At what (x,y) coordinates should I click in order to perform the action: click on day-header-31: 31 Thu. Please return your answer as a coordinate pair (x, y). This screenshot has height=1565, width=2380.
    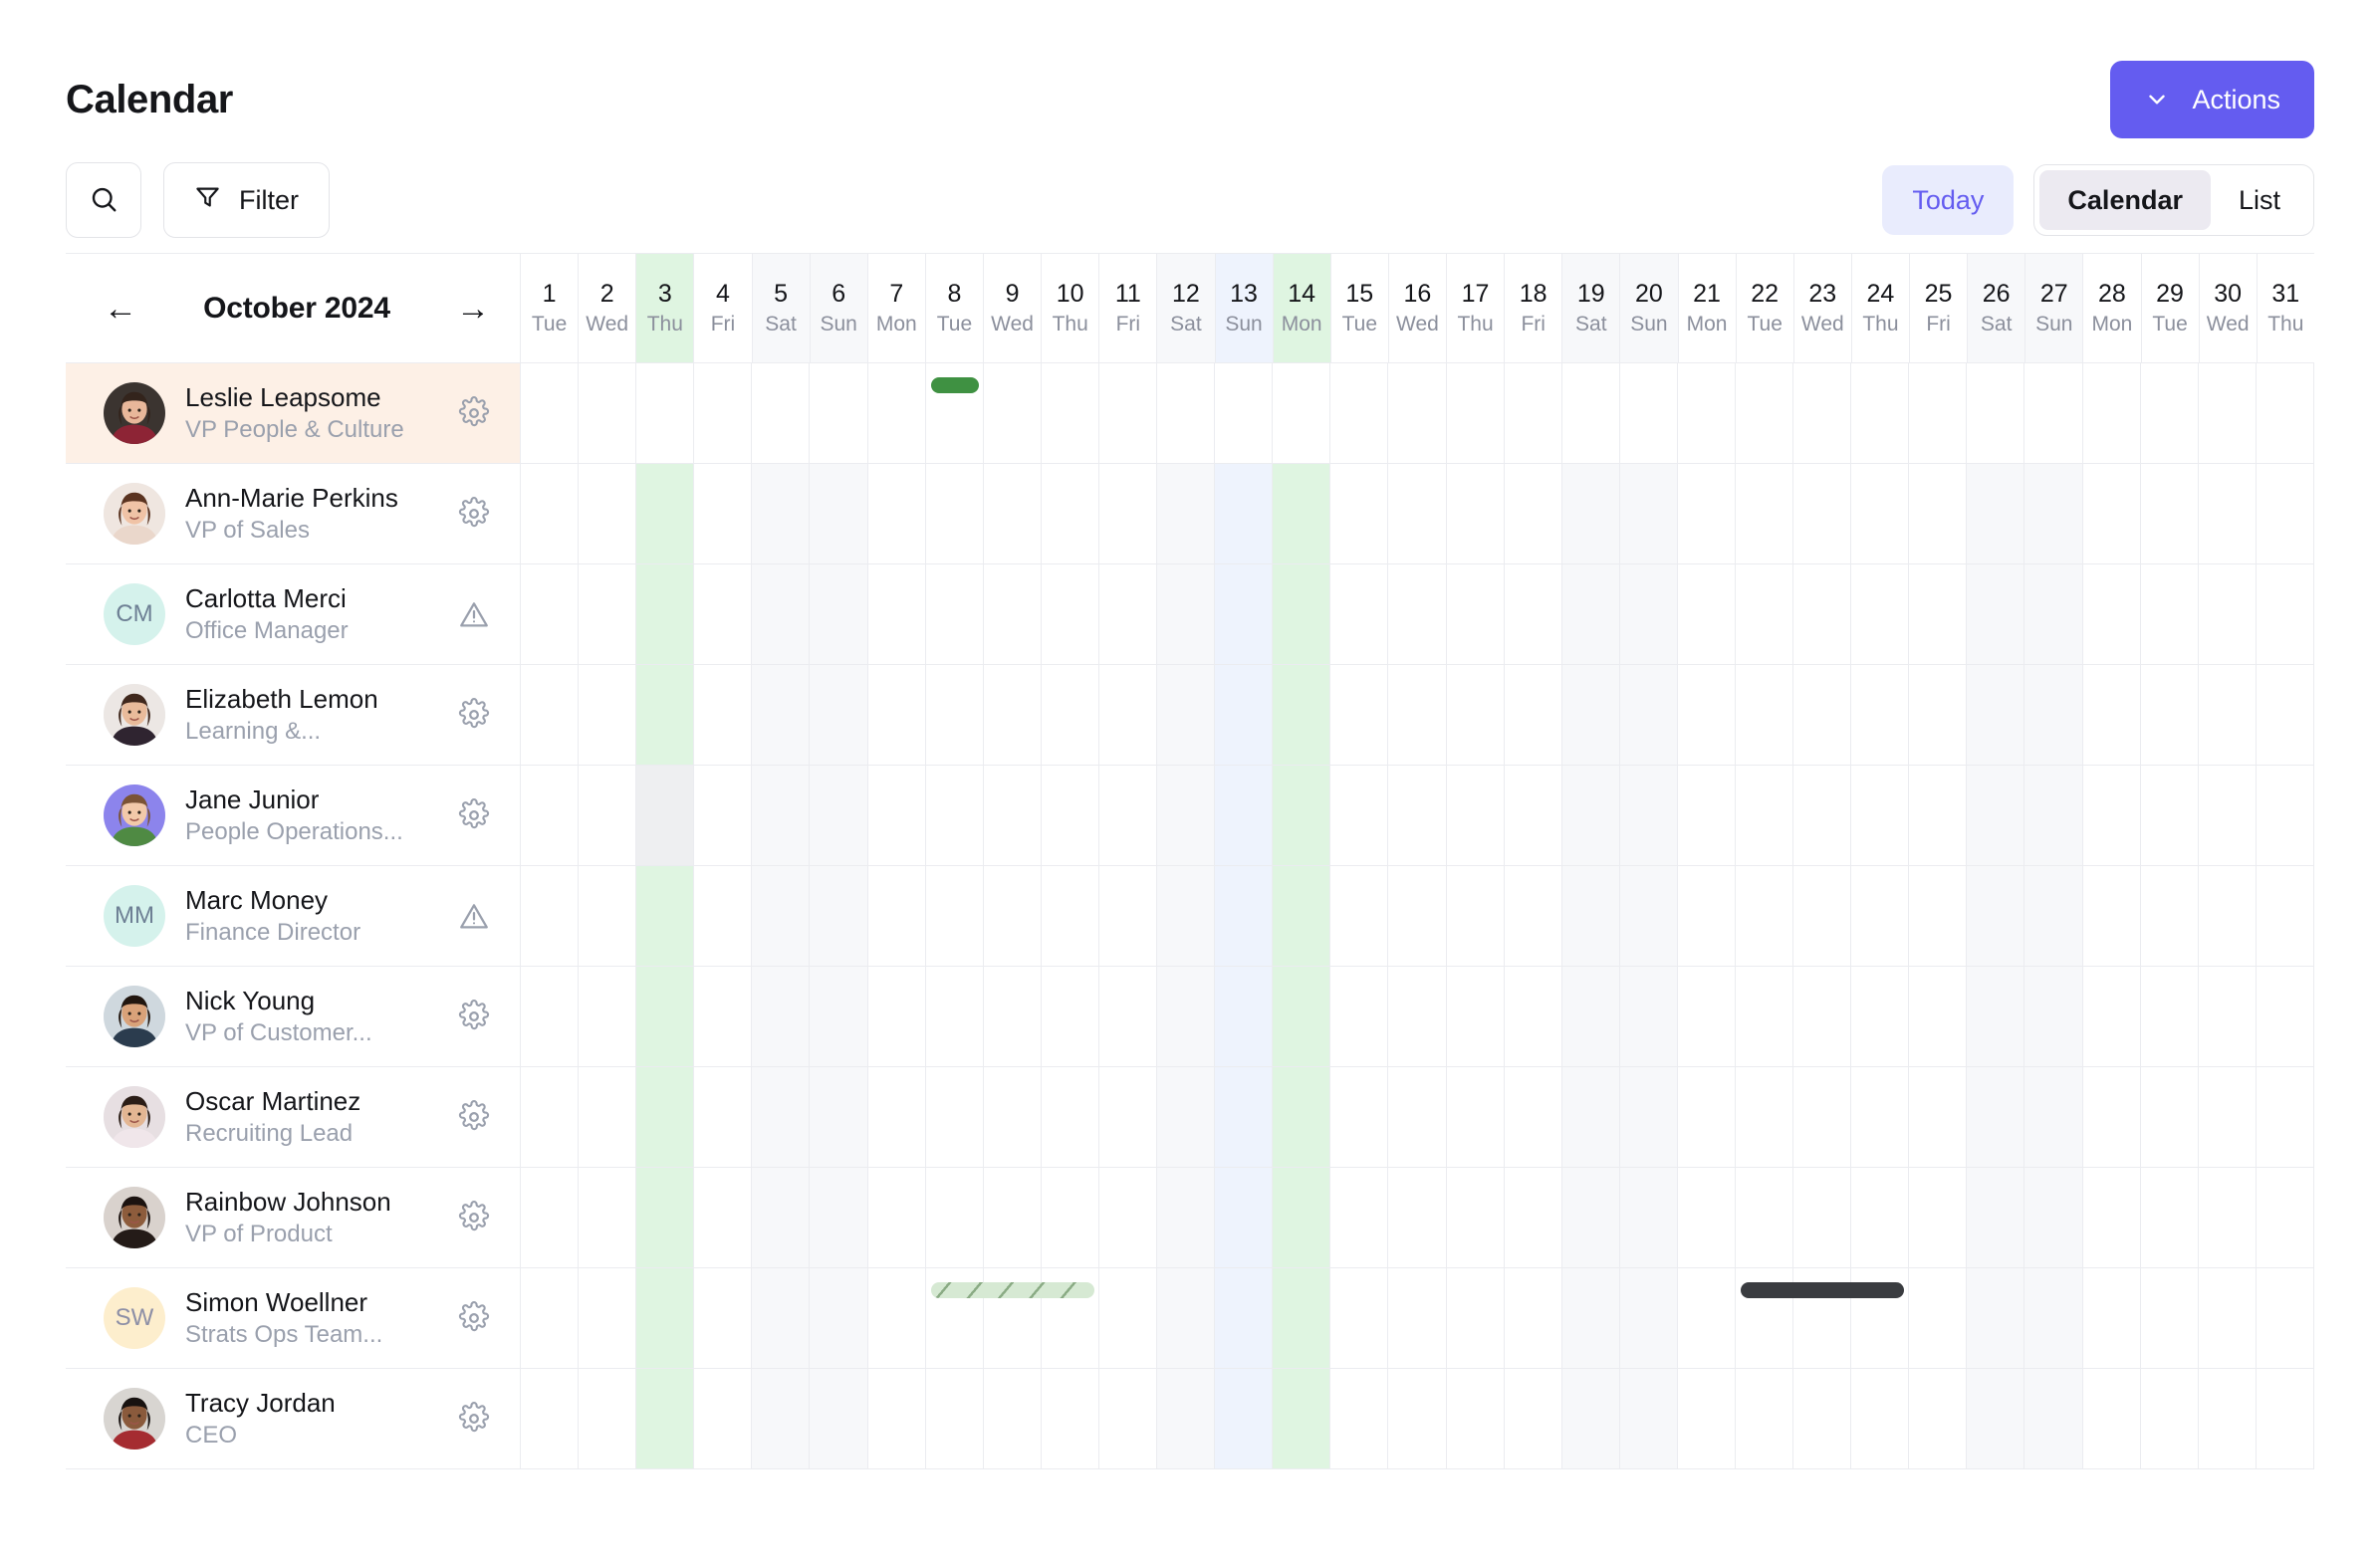
    Looking at the image, I should click on (2286, 308).